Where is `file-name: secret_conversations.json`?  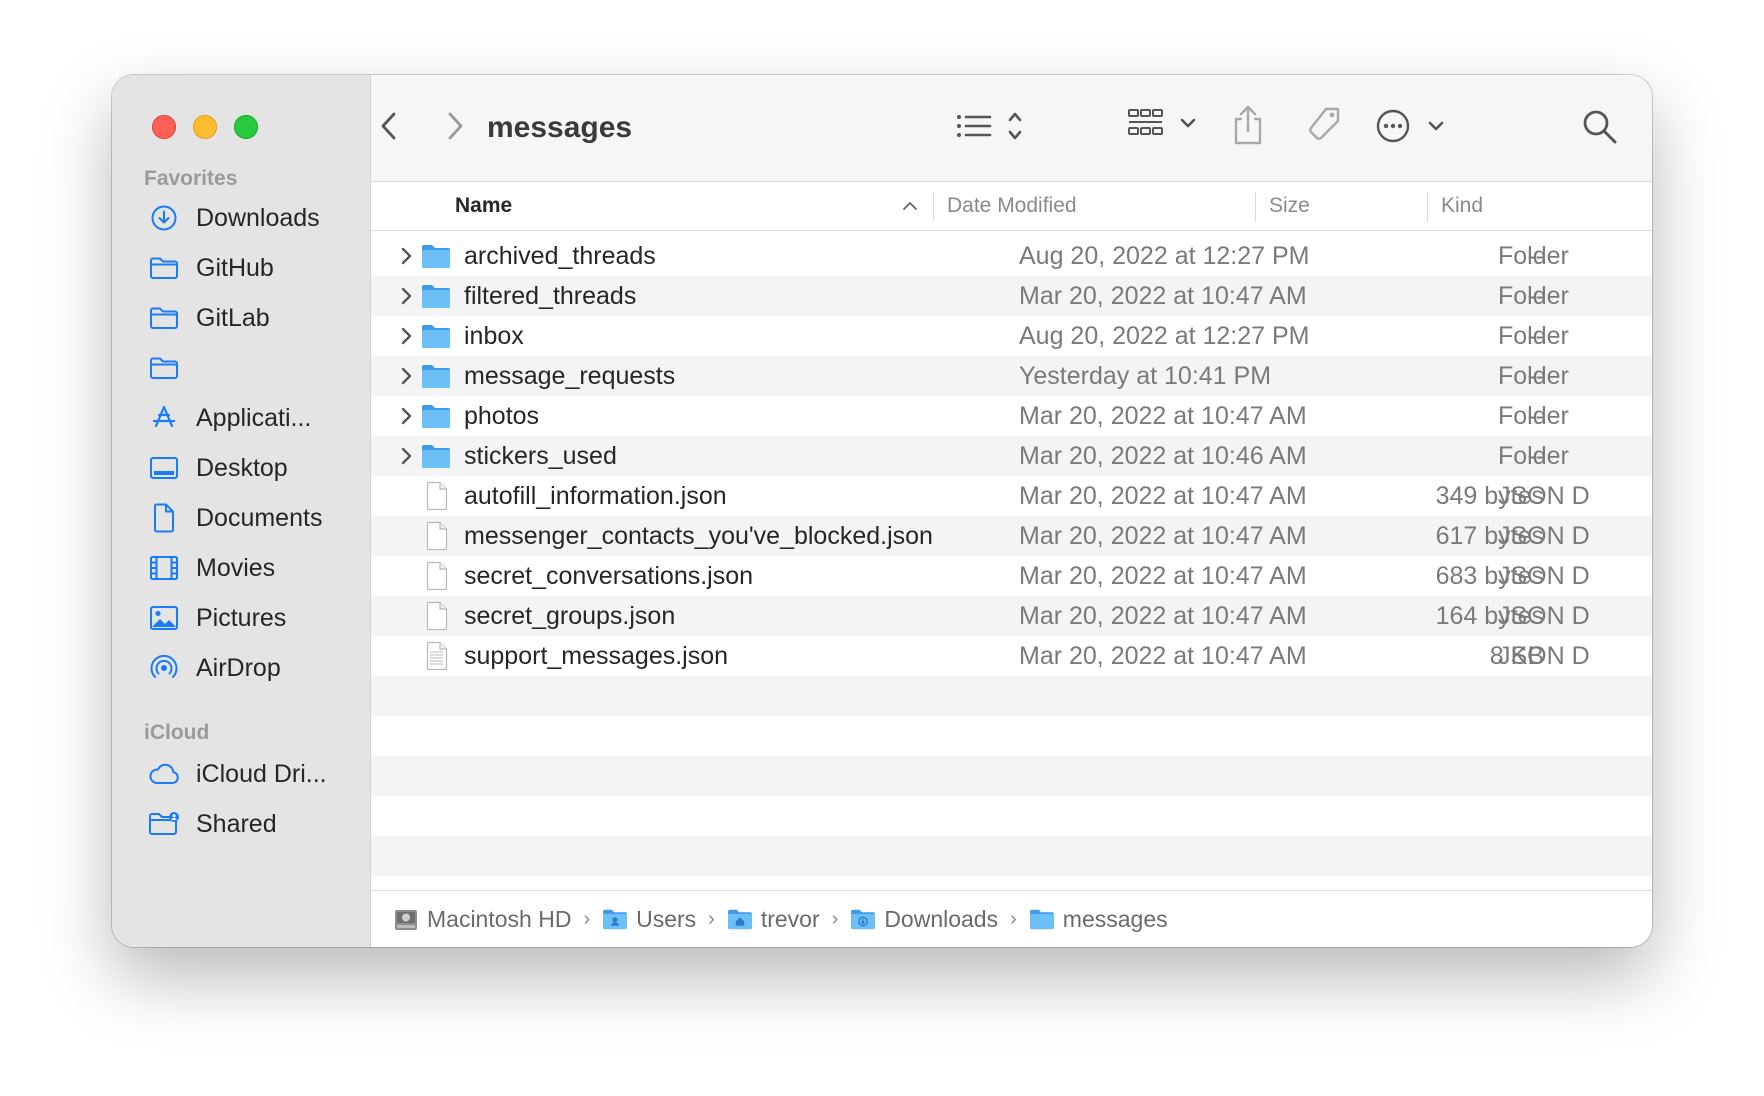
file-name: secret_conversations.json is located at coordinates (609, 576).